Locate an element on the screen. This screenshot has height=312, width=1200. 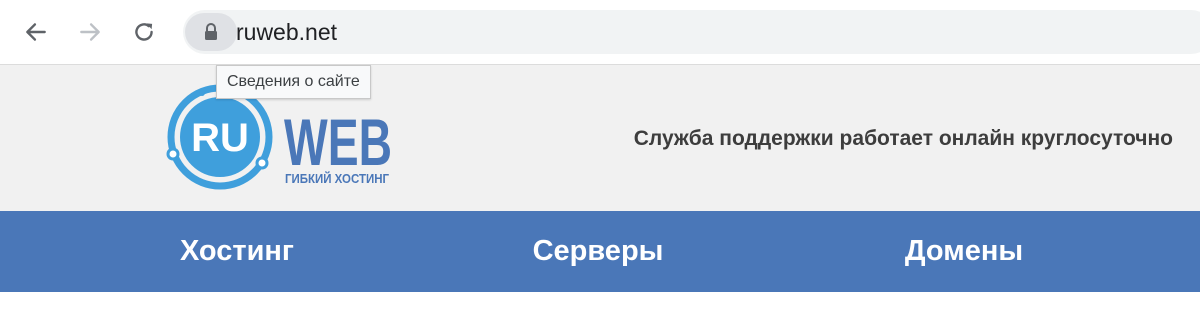
reload-button is located at coordinates (144, 32).